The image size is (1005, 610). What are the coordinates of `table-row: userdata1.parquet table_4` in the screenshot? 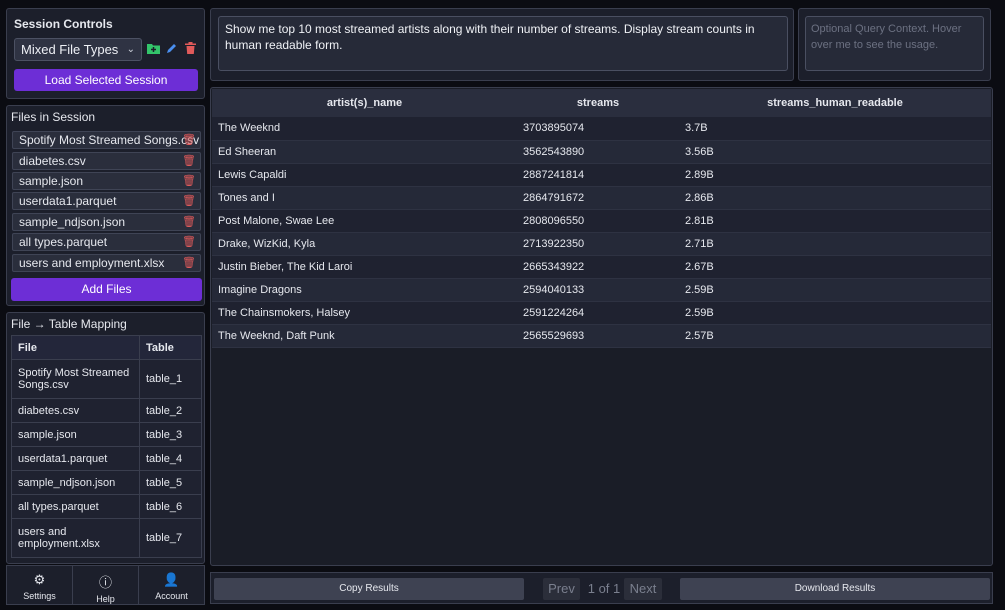 It's located at (106, 458).